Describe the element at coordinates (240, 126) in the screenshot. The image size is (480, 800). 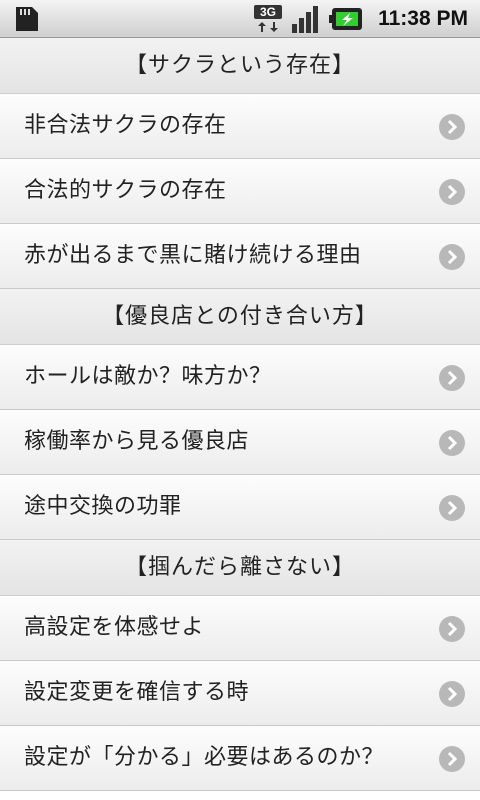
I see `list-item: 非合法サクラの存在` at that location.